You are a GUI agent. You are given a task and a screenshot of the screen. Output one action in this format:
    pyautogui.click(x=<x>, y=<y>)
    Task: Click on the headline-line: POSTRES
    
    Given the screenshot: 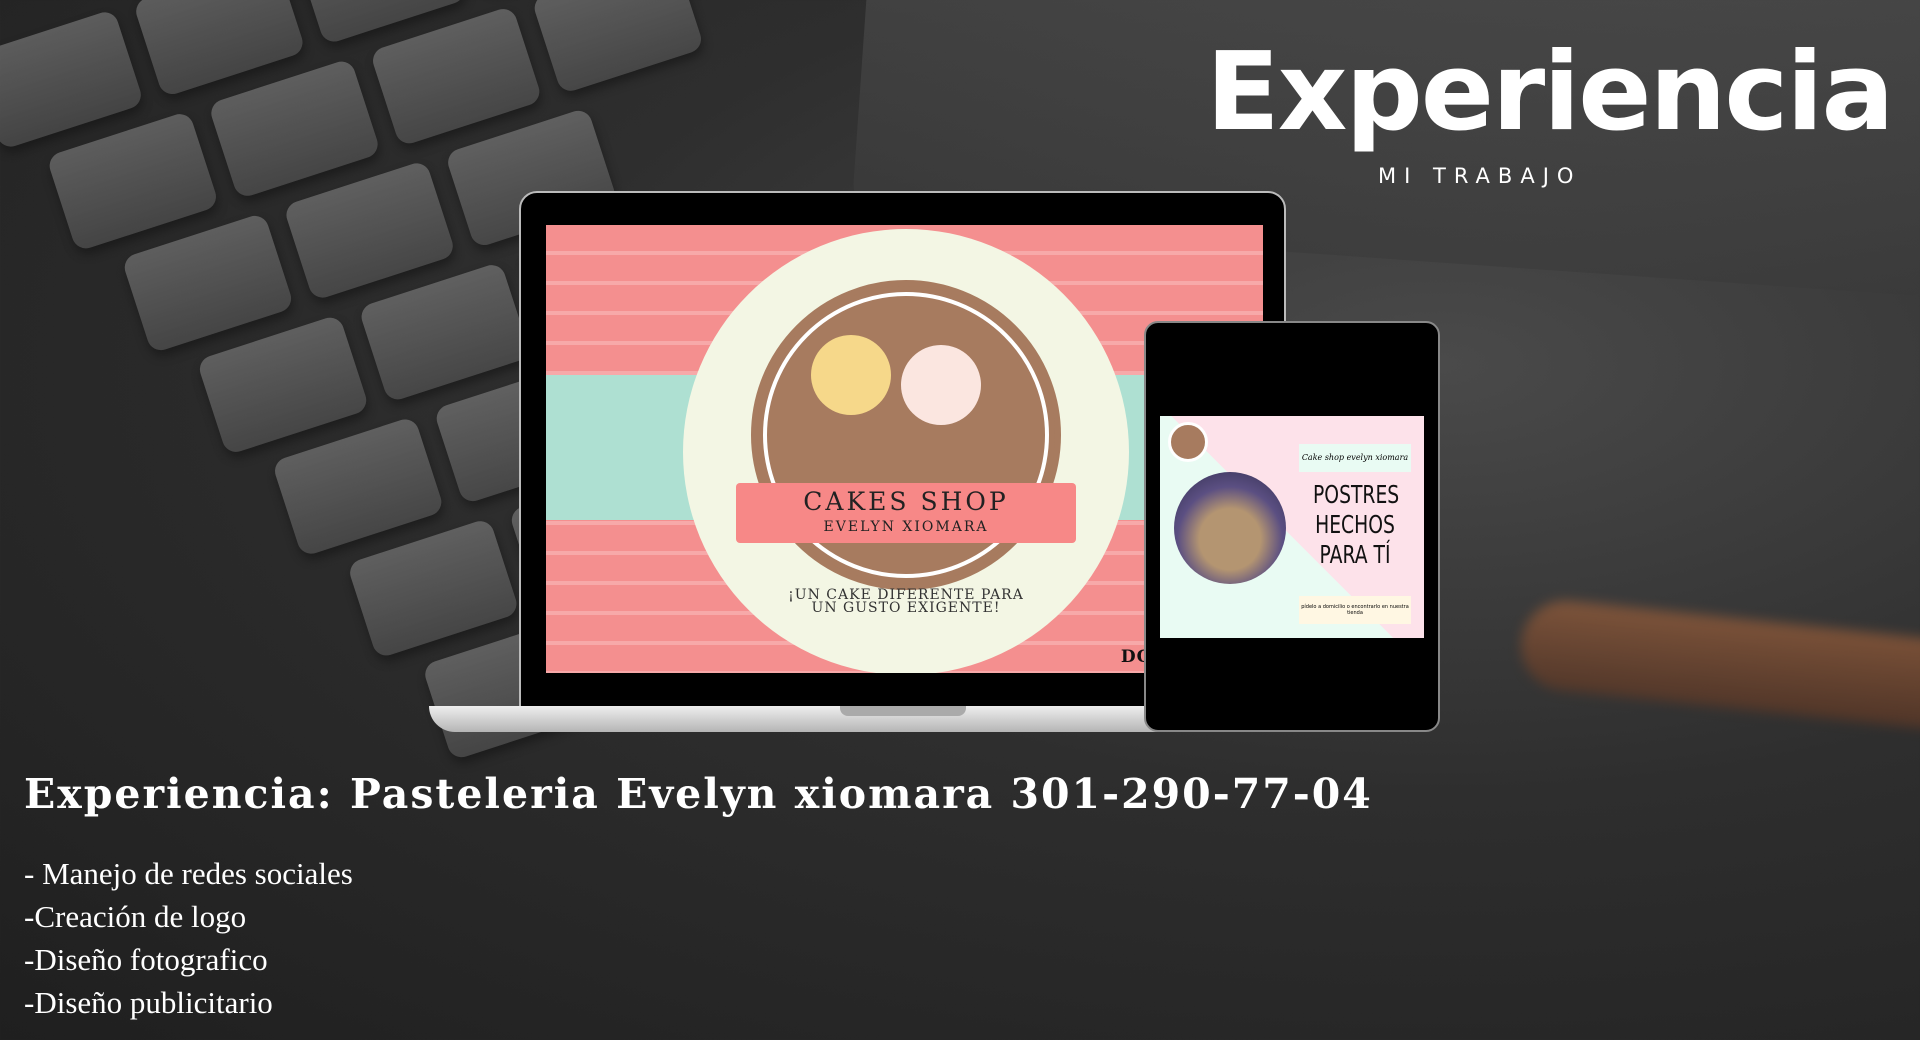 What is the action you would take?
    pyautogui.click(x=1356, y=494)
    